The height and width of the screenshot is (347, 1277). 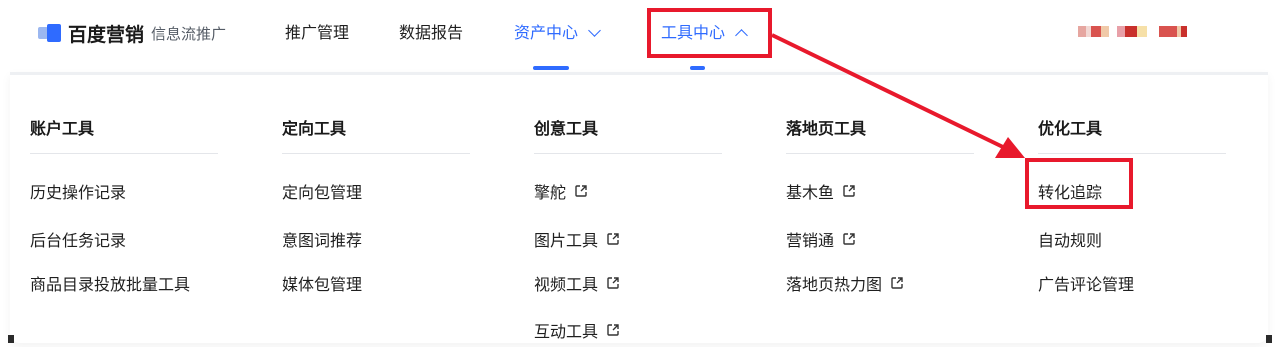 I want to click on menu-item-label: 定向包管理, so click(x=322, y=192).